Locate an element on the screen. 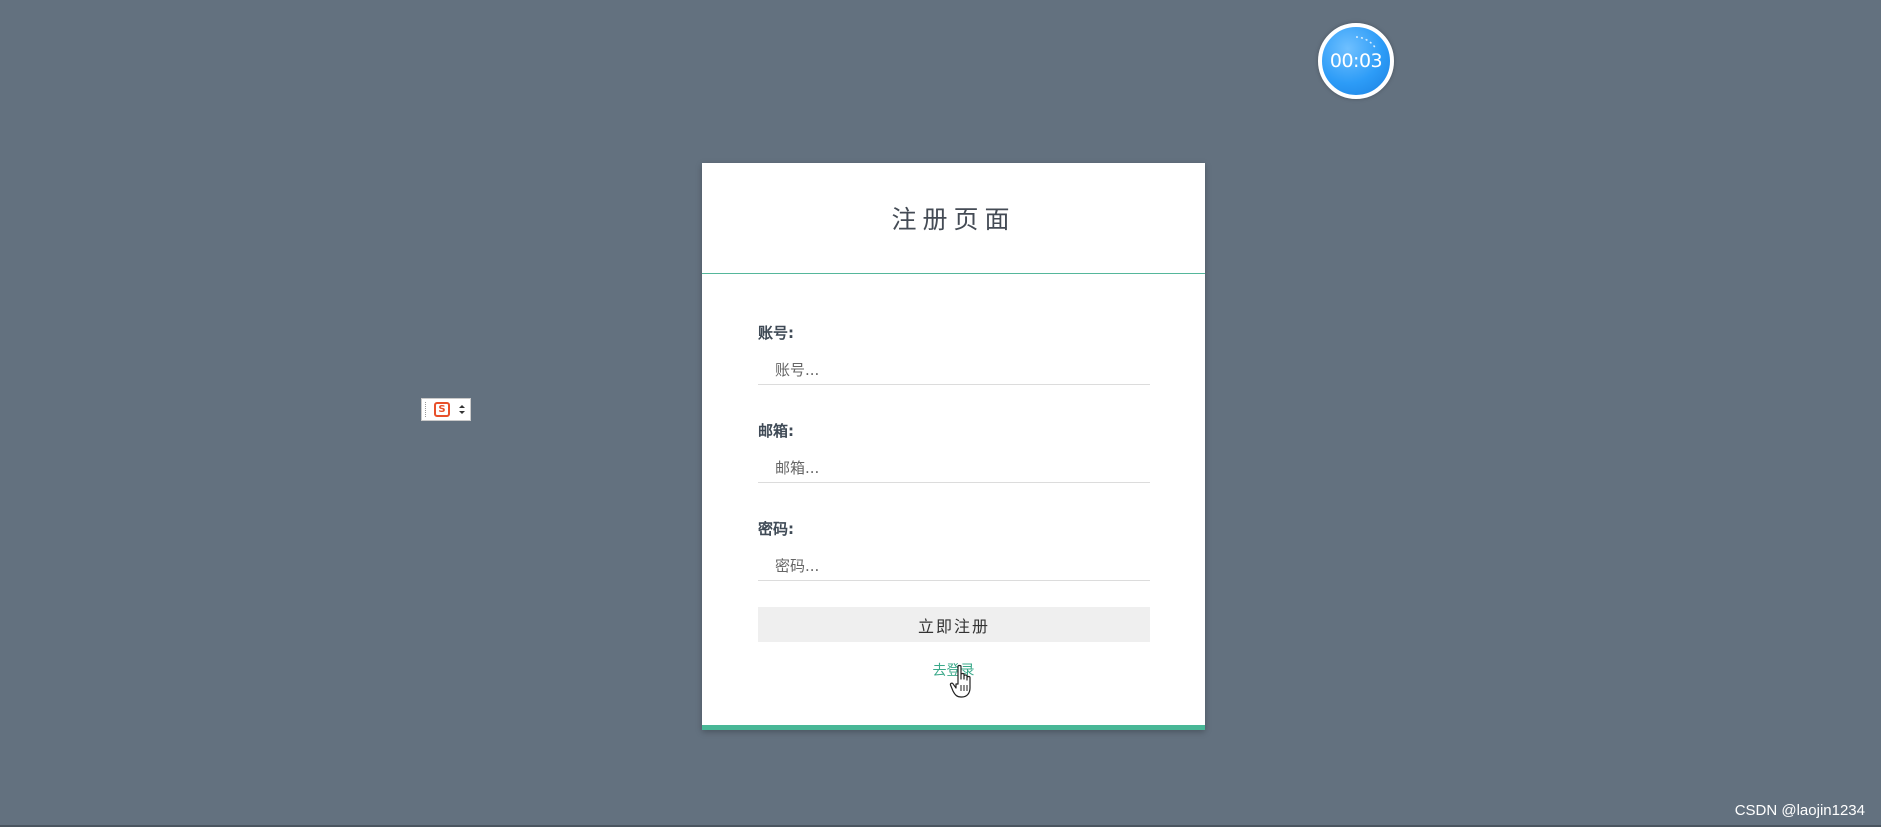  register-form: 账号: 邮箱: 密码: 立即注册 去登录 is located at coordinates (953, 501).